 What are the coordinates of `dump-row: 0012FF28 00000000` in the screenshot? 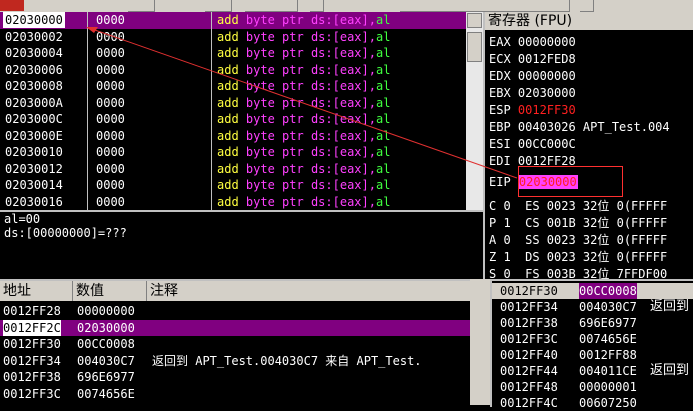 It's located at (235, 311).